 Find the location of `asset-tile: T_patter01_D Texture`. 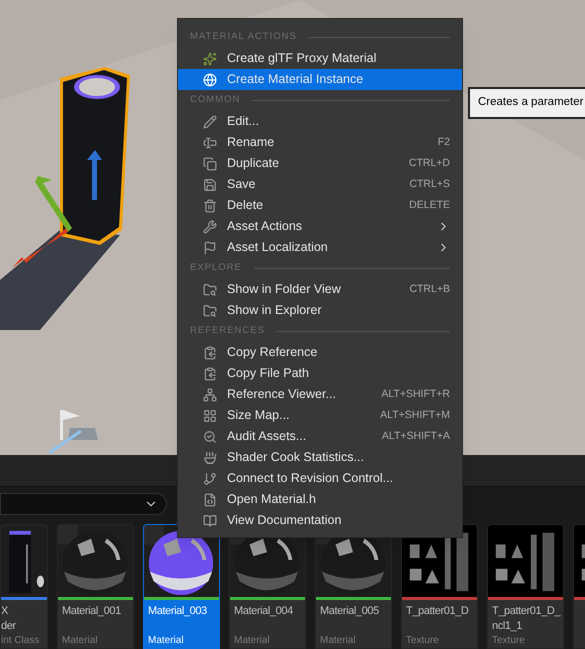

asset-tile: T_patter01_D Texture is located at coordinates (439, 586).